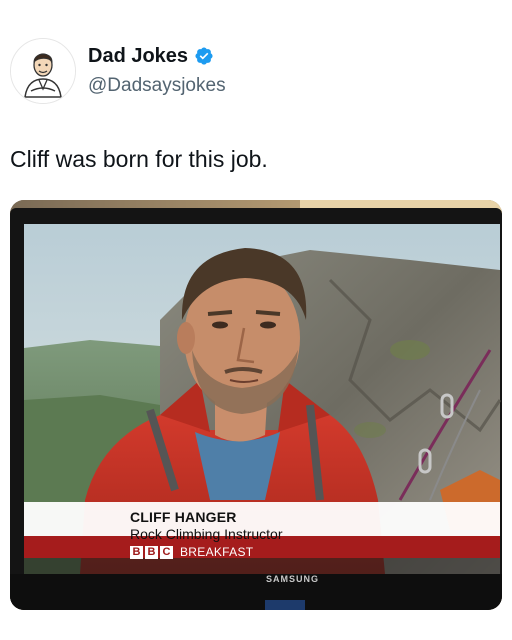  What do you see at coordinates (151, 552) in the screenshot?
I see `bbc-letter-b2: B` at bounding box center [151, 552].